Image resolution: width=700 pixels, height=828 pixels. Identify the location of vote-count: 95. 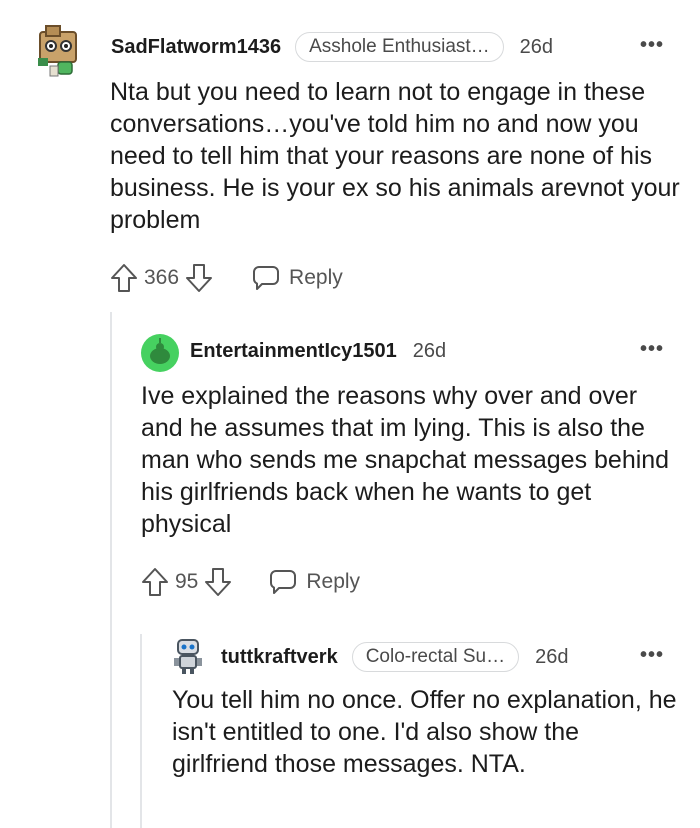
(187, 581).